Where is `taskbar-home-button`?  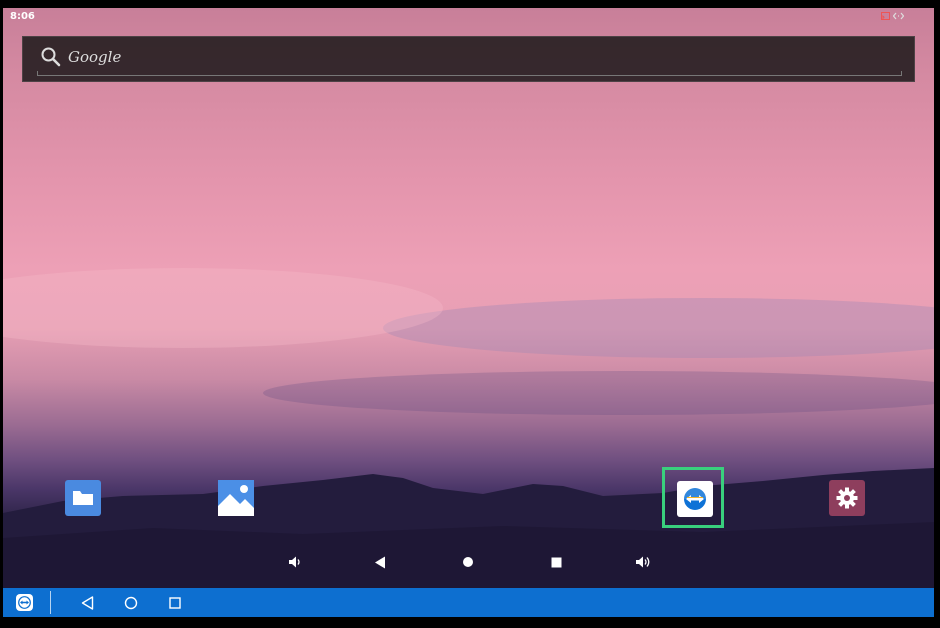
taskbar-home-button is located at coordinates (131, 602).